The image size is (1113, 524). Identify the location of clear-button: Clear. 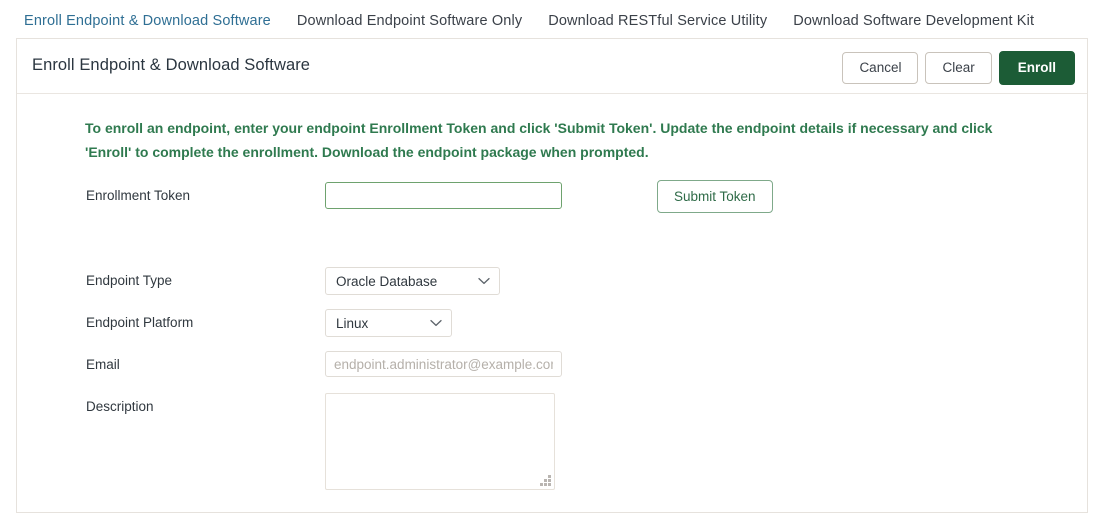
(958, 68).